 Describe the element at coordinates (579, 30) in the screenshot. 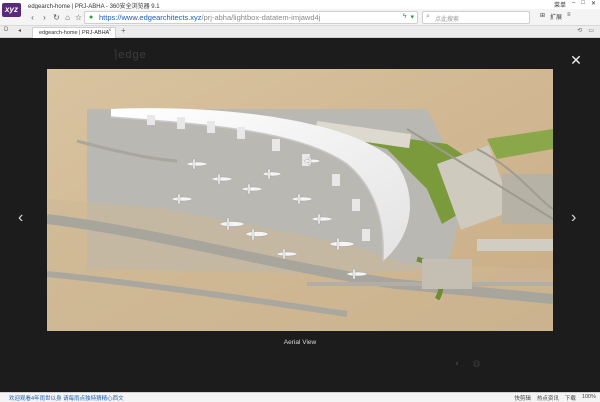

I see `tab-restore-icon: ⟲` at that location.